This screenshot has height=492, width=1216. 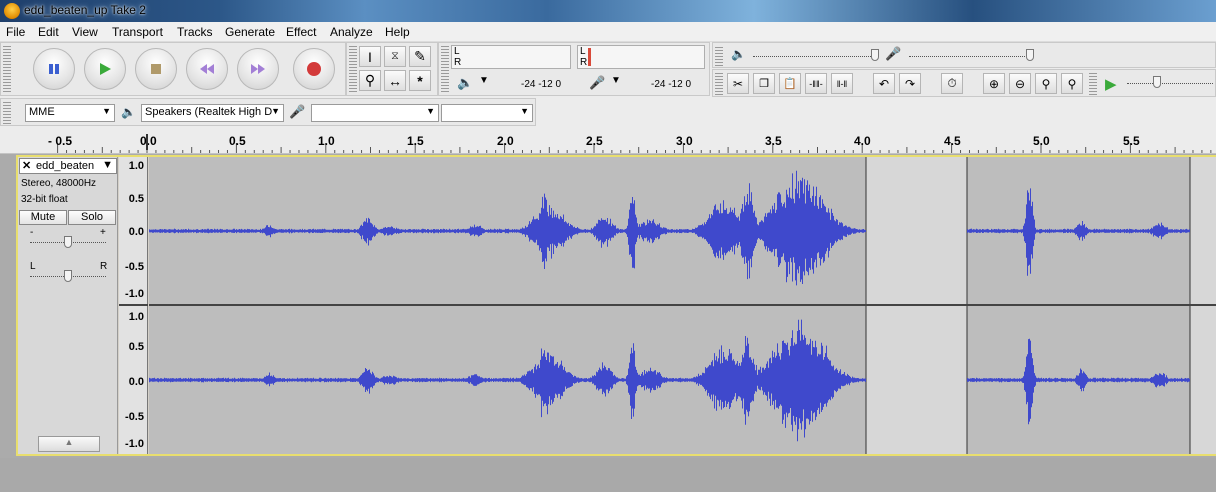 I want to click on menu-edit: Edit, so click(x=48, y=32).